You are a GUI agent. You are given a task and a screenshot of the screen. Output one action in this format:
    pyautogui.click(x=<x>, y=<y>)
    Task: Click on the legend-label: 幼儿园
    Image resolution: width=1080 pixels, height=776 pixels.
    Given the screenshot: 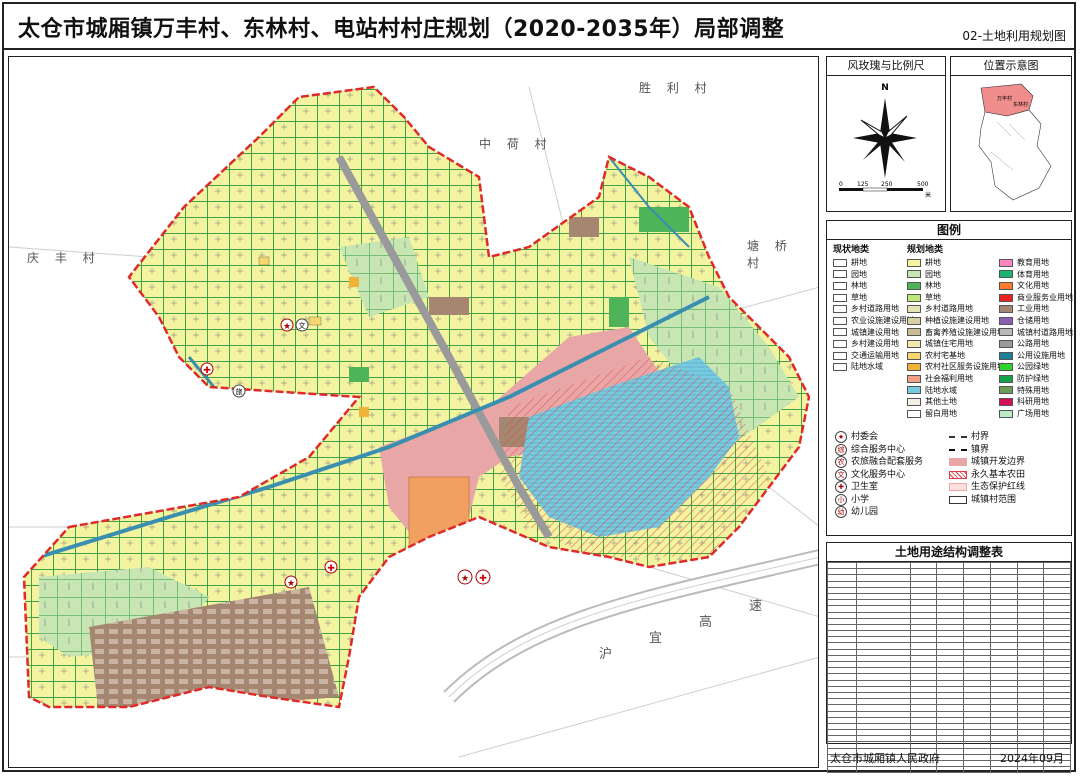 What is the action you would take?
    pyautogui.click(x=865, y=512)
    